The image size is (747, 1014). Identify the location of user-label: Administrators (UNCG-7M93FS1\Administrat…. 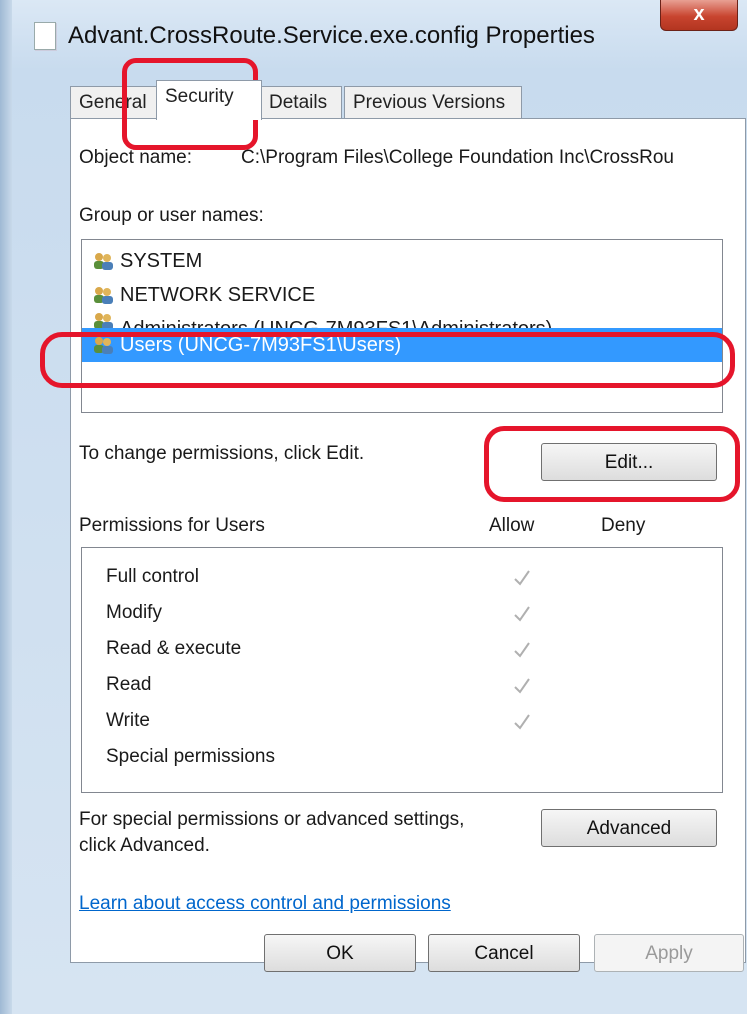
(336, 320).